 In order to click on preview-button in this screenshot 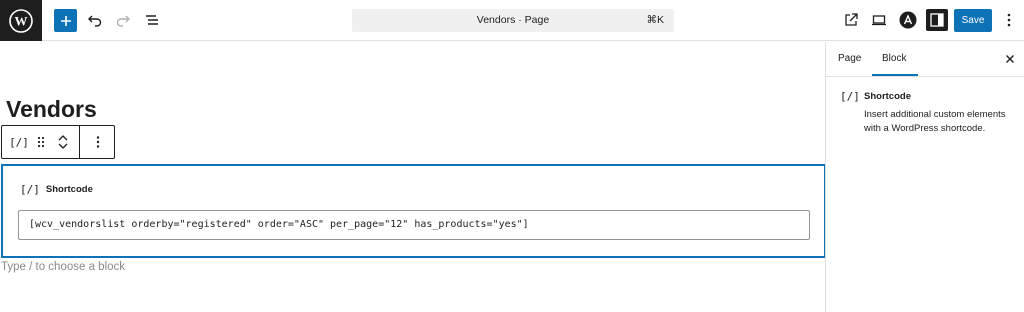, I will do `click(879, 20)`.